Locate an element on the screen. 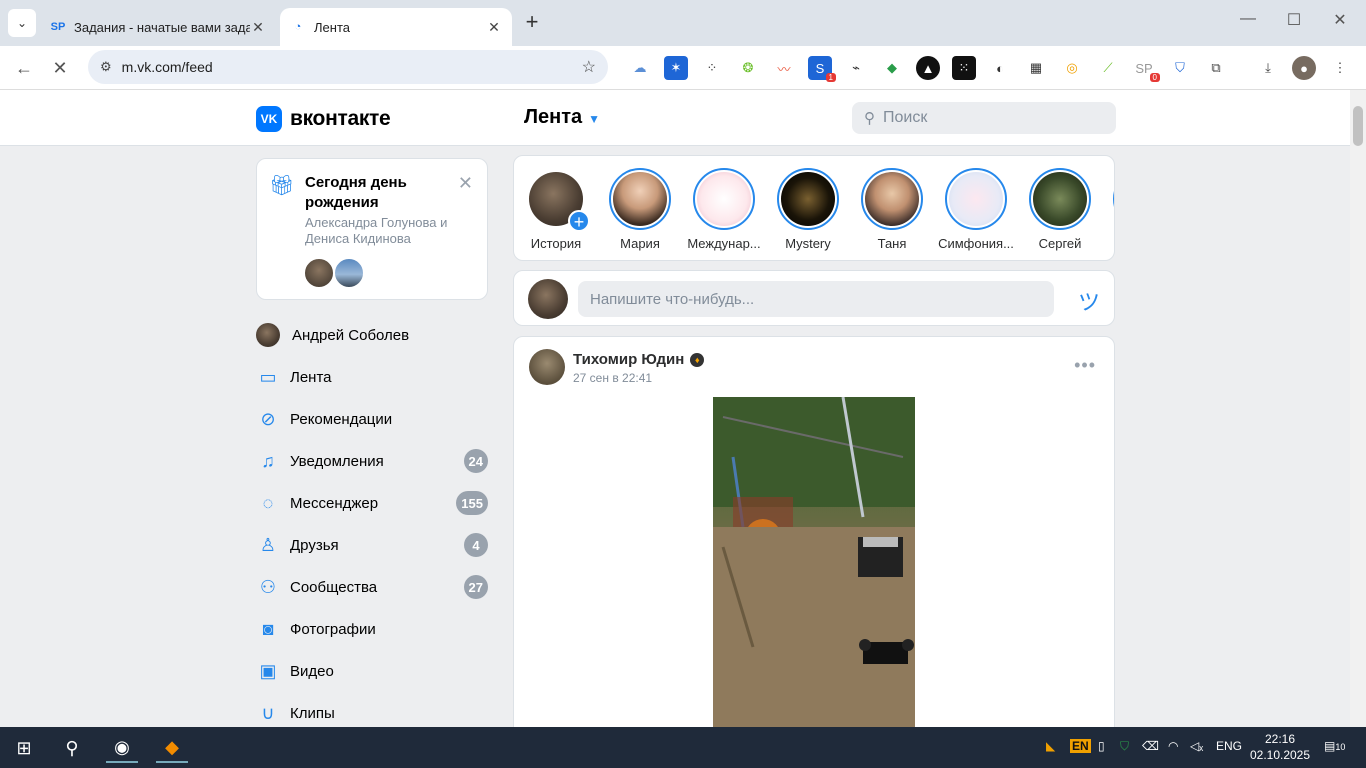  url-text: m.vk.com/feed is located at coordinates (352, 67).